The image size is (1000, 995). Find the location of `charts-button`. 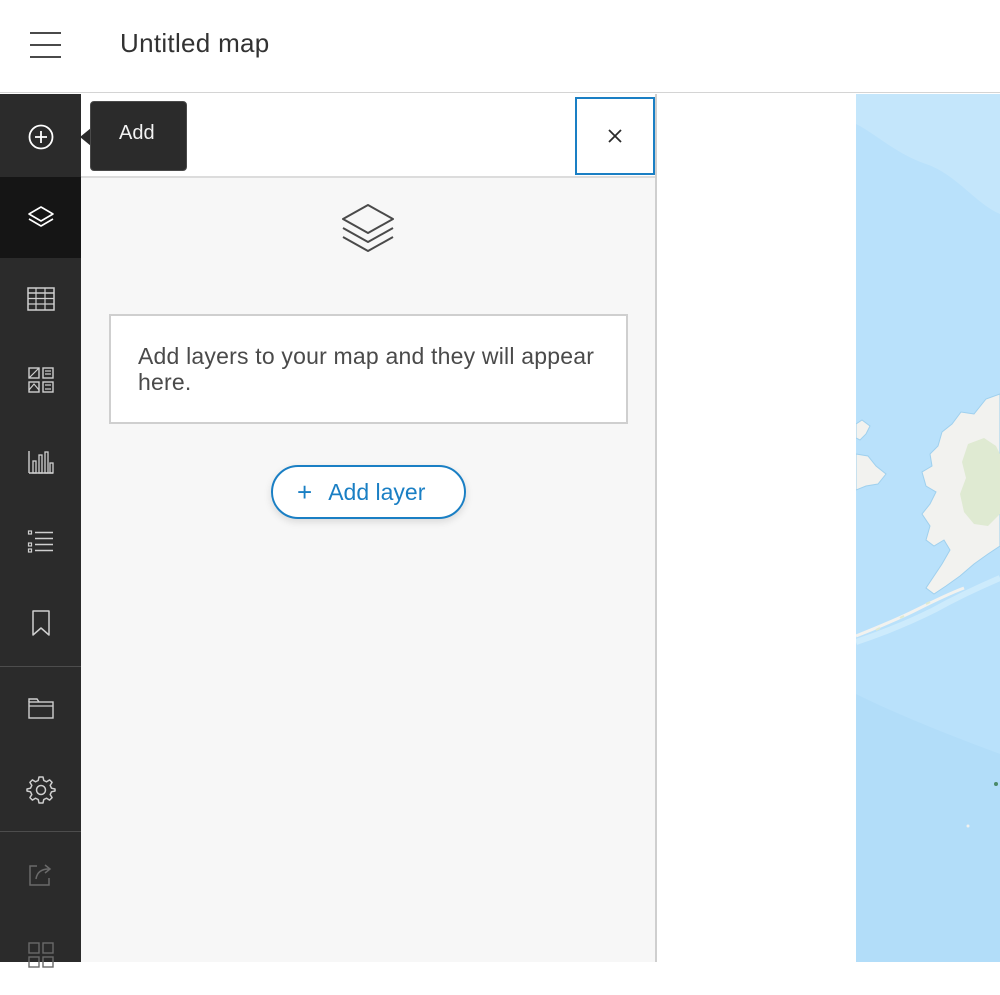

charts-button is located at coordinates (40, 460).